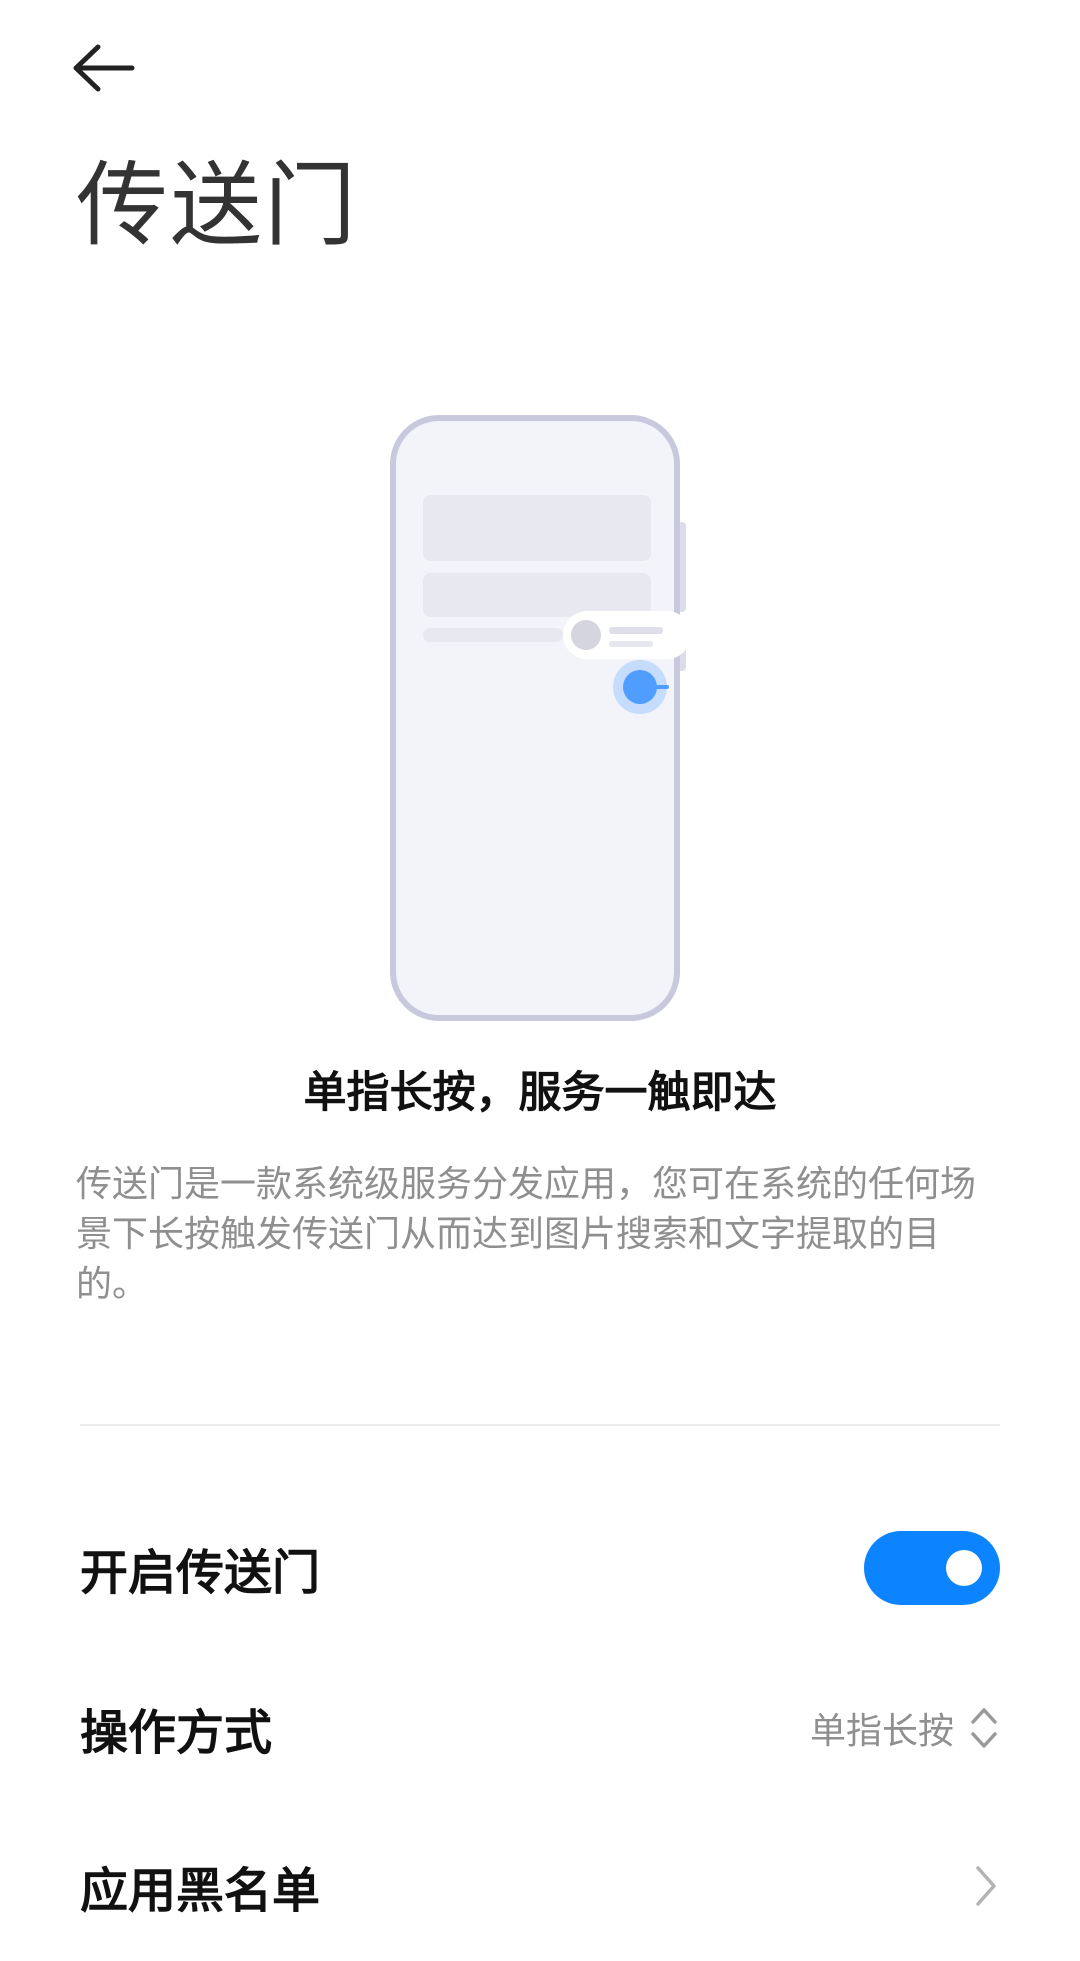 The height and width of the screenshot is (1961, 1080). Describe the element at coordinates (176, 1733) in the screenshot. I see `operation-mode-label: 操作方式` at that location.